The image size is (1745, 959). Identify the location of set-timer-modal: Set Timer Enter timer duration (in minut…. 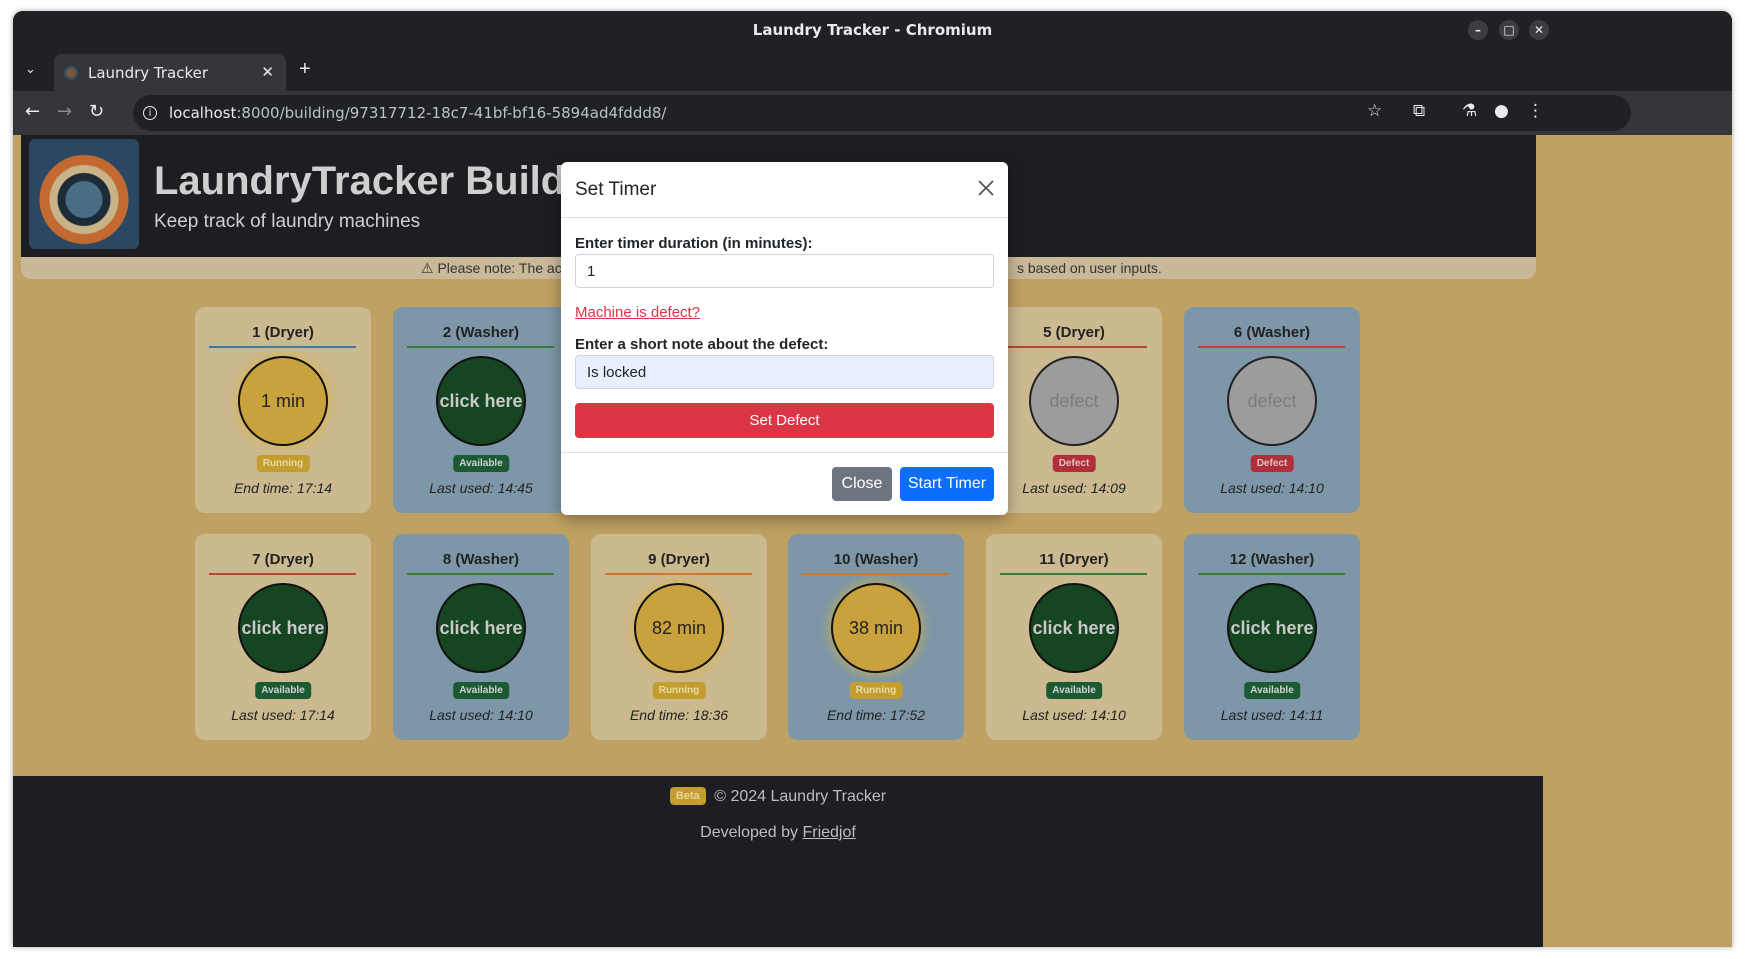
(784, 338).